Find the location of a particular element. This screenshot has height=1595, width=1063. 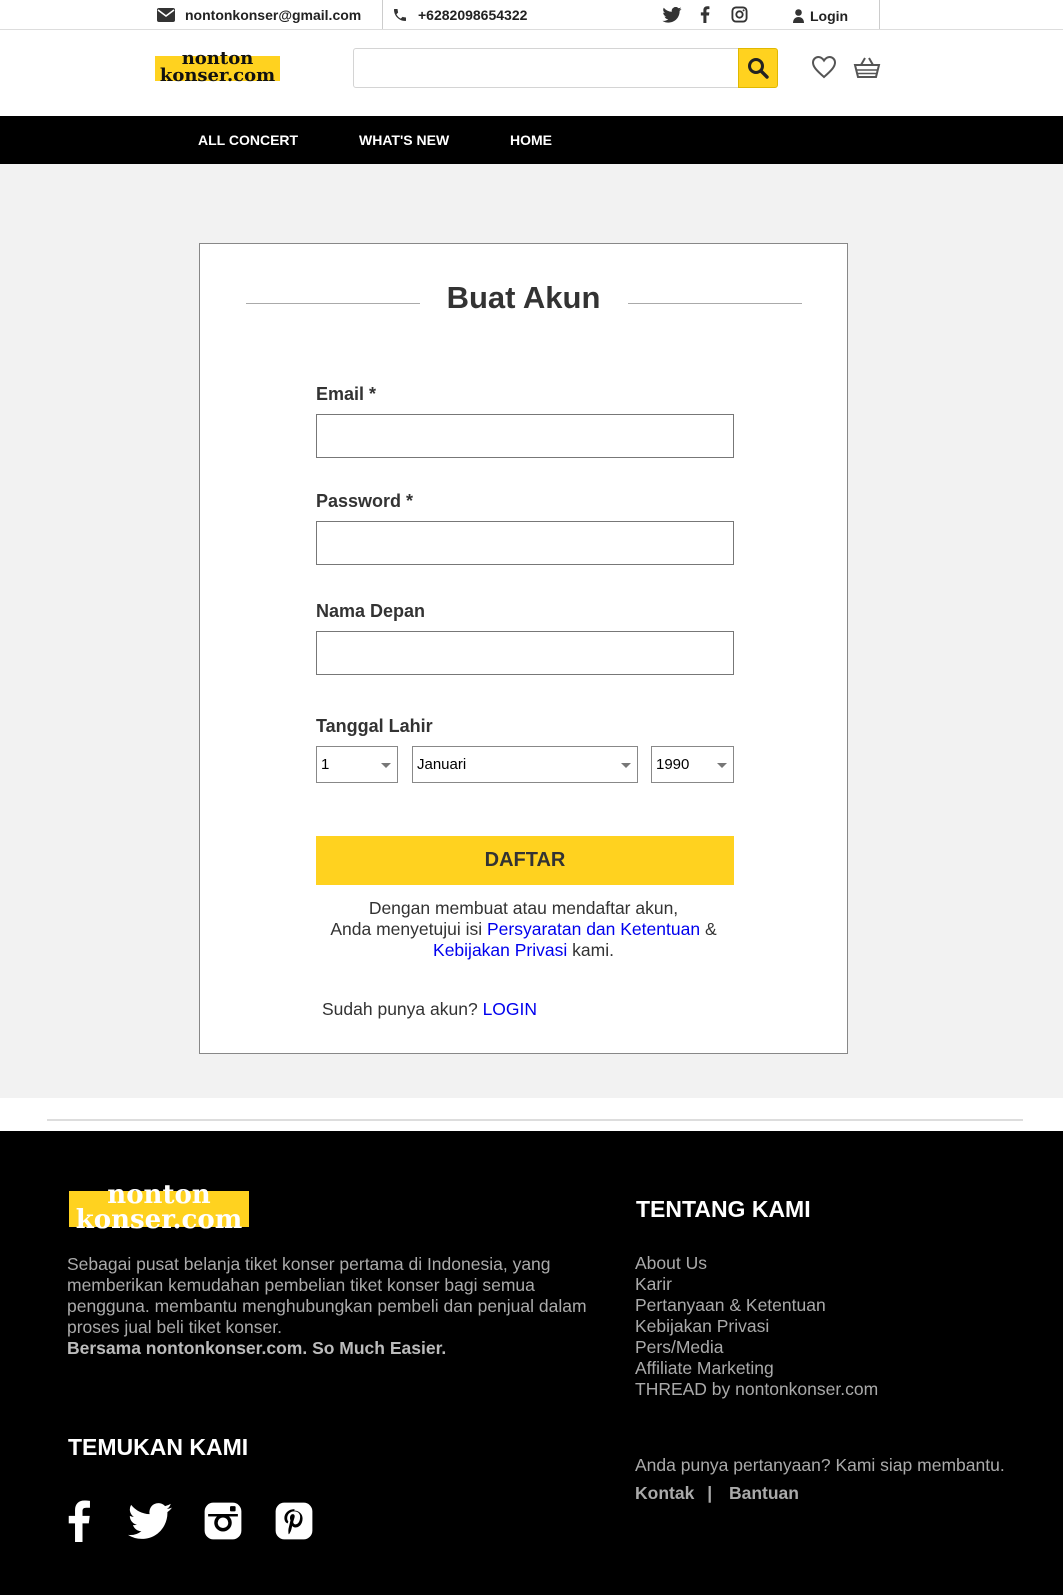

footer-facebook-link is located at coordinates (79, 1521).